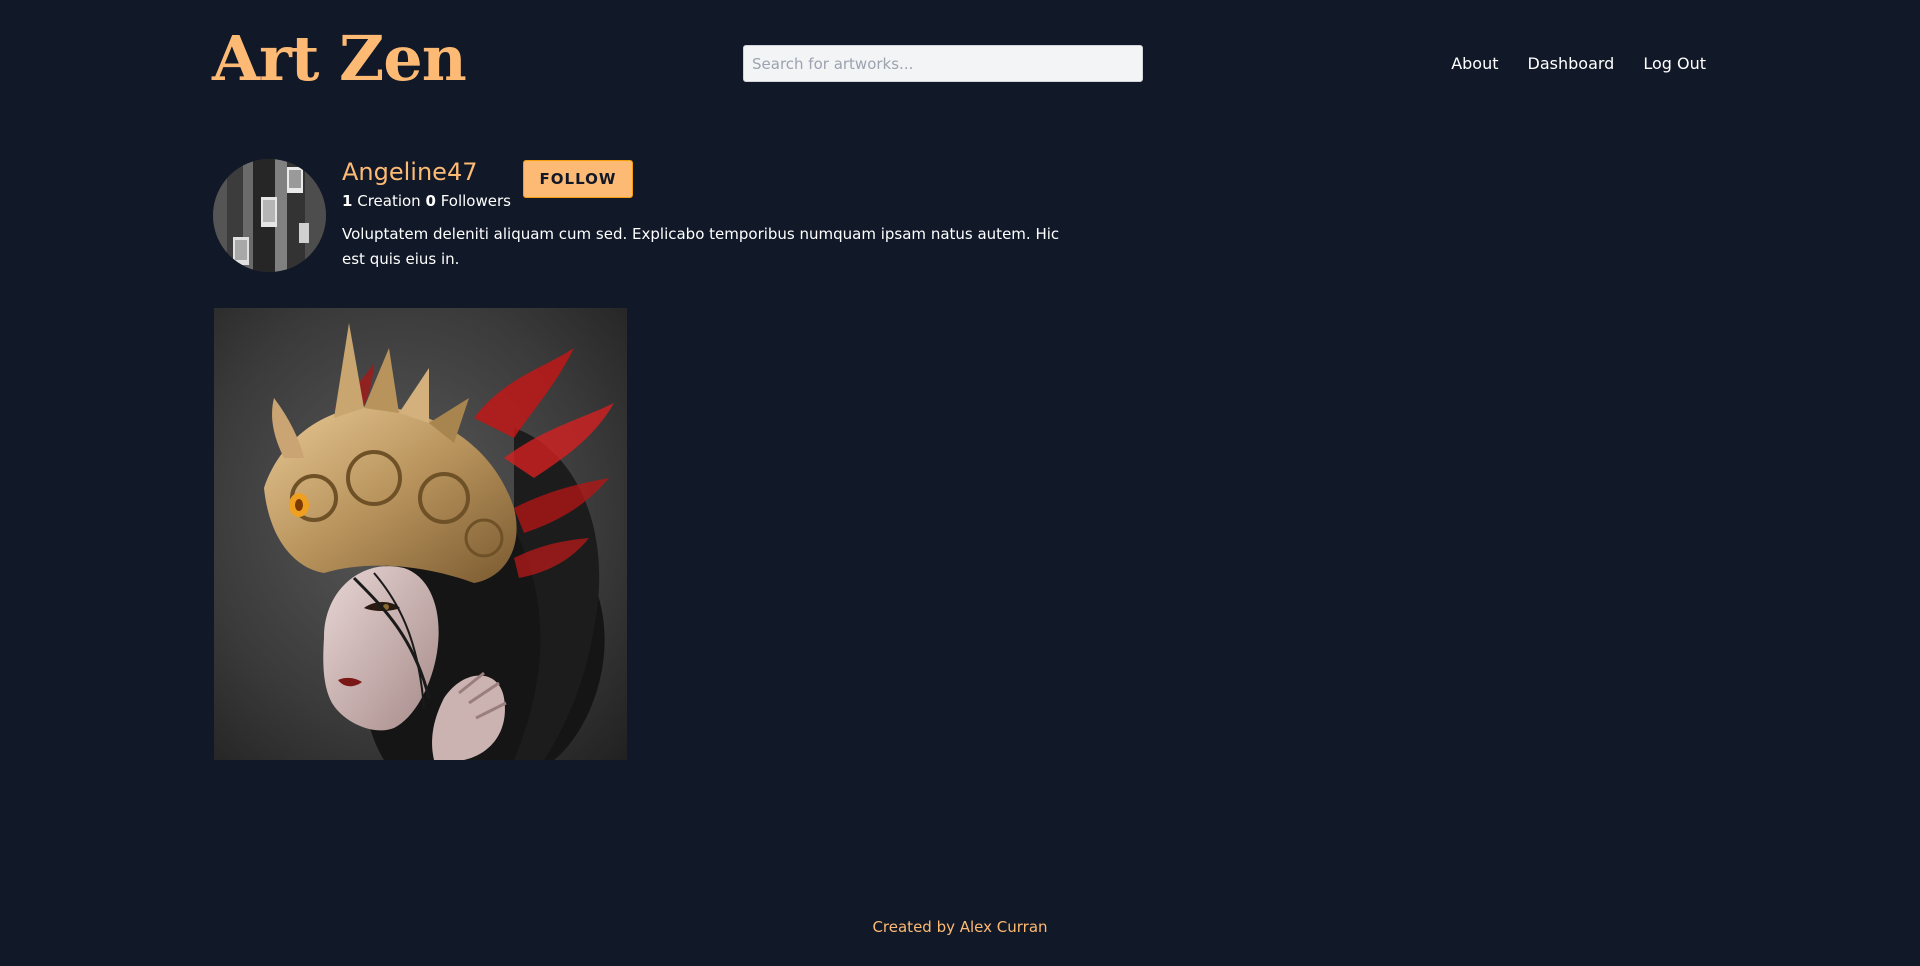 The width and height of the screenshot is (1920, 966). Describe the element at coordinates (1674, 64) in the screenshot. I see `nav-logout-link: Log Out` at that location.